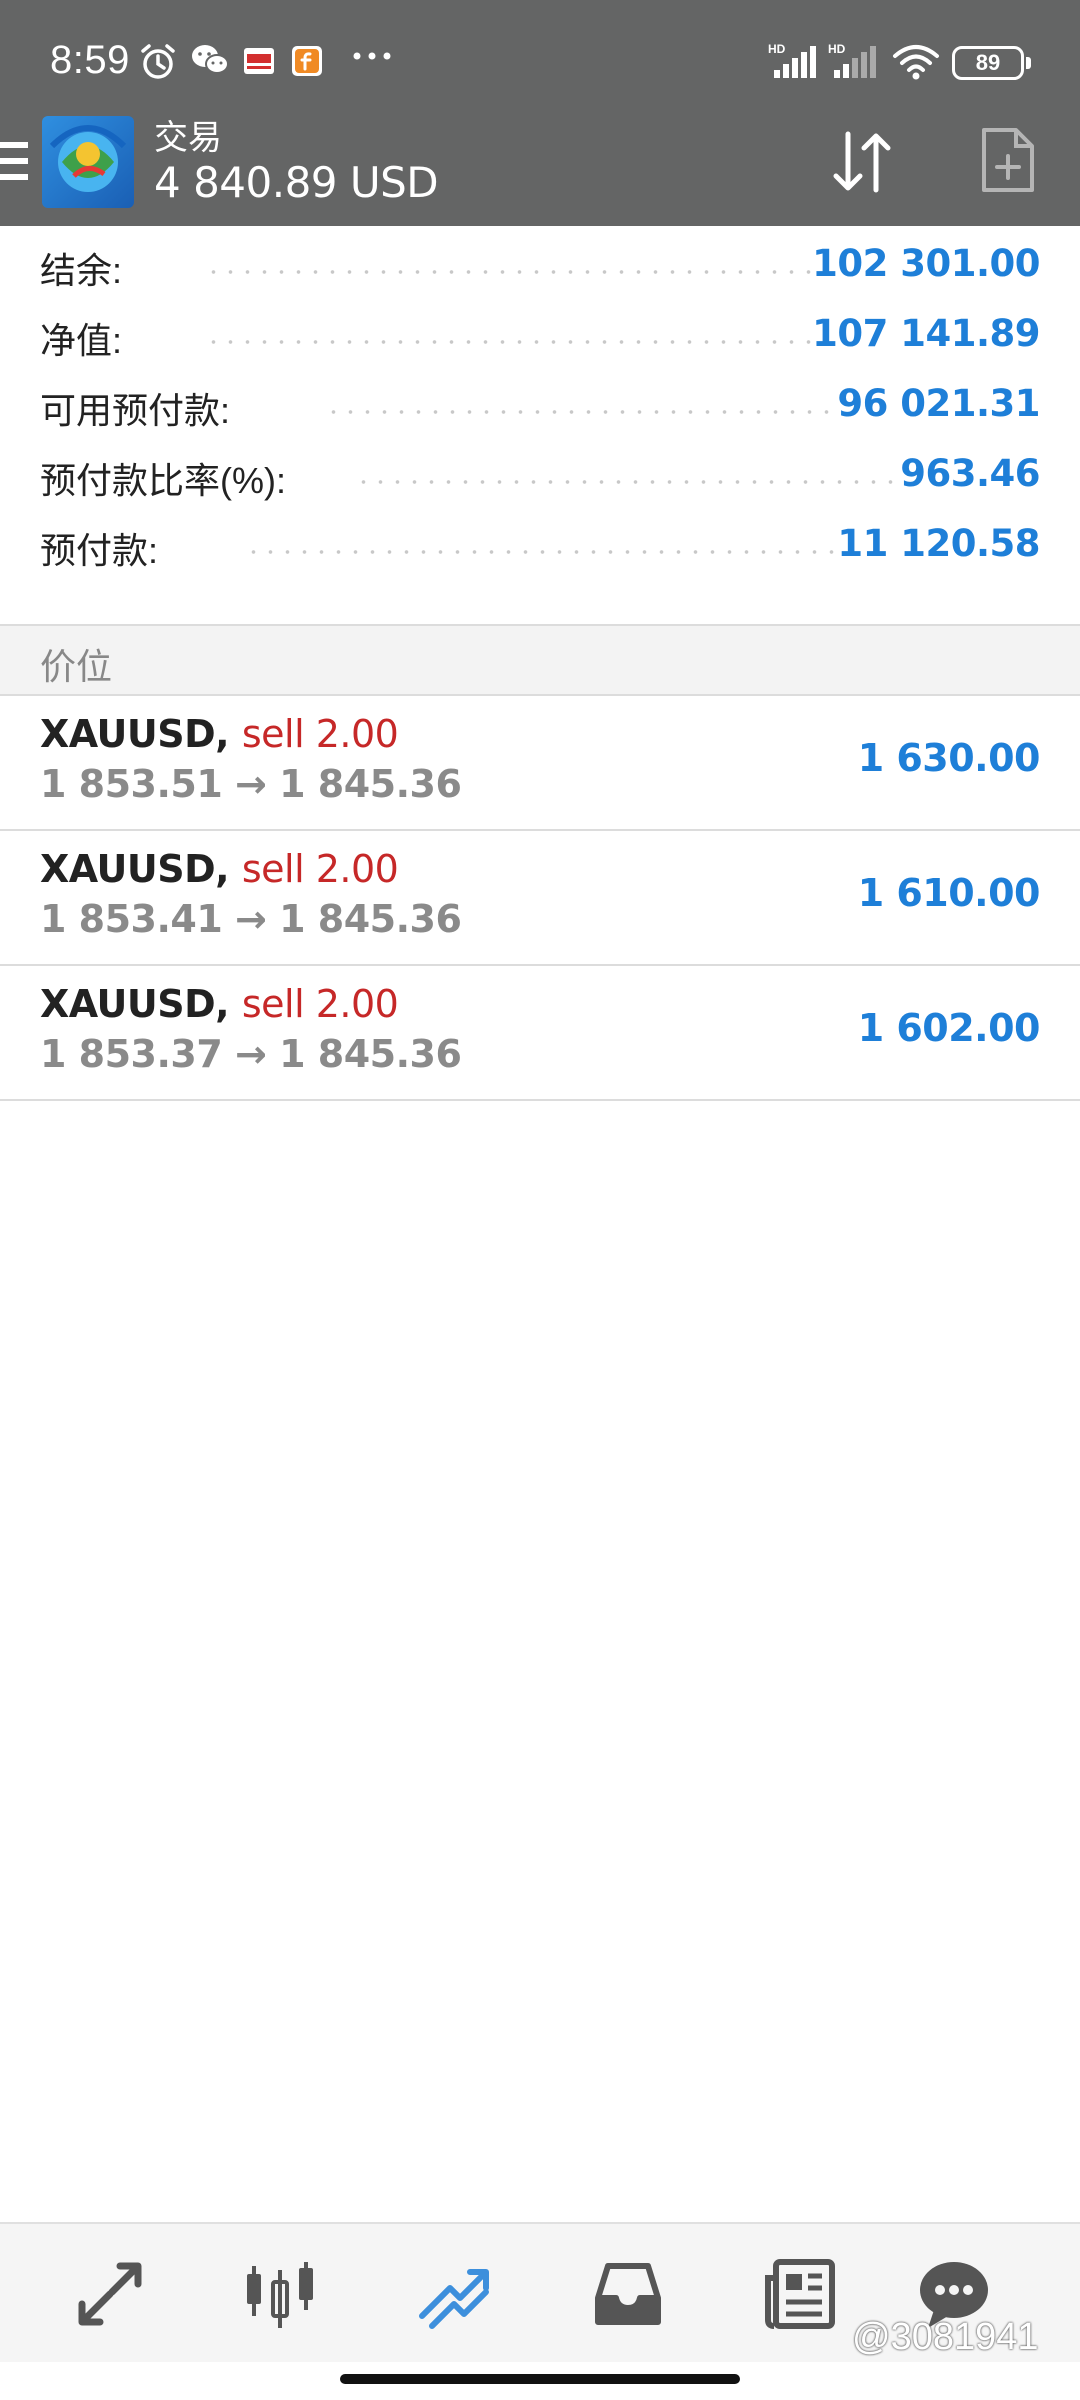  Describe the element at coordinates (540, 541) in the screenshot. I see `summary-row-margin: 预付款: 11 120.58` at that location.